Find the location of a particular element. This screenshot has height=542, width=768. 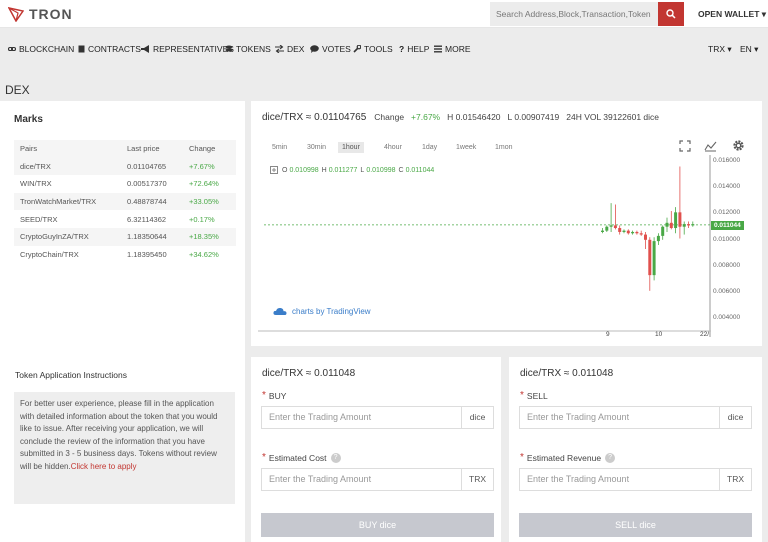

tradingview-link: charts by TradingView is located at coordinates (322, 311).